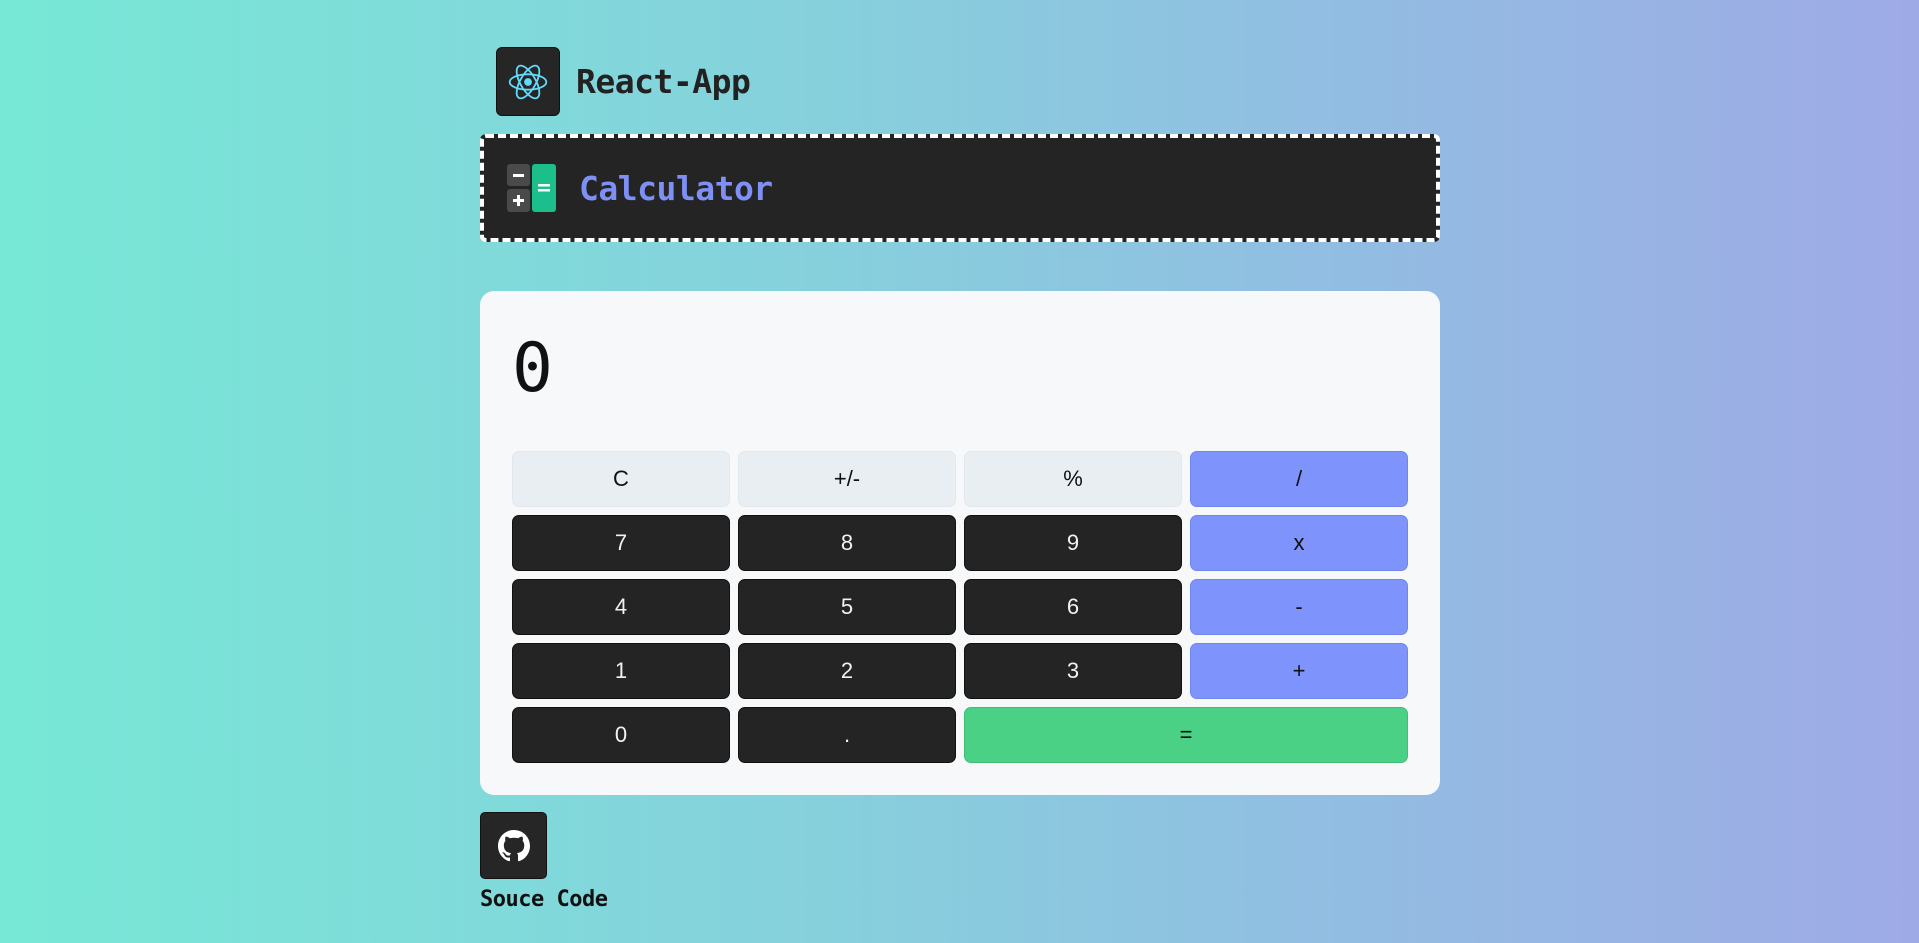 The width and height of the screenshot is (1919, 943). I want to click on digit-4-button: 4, so click(621, 607).